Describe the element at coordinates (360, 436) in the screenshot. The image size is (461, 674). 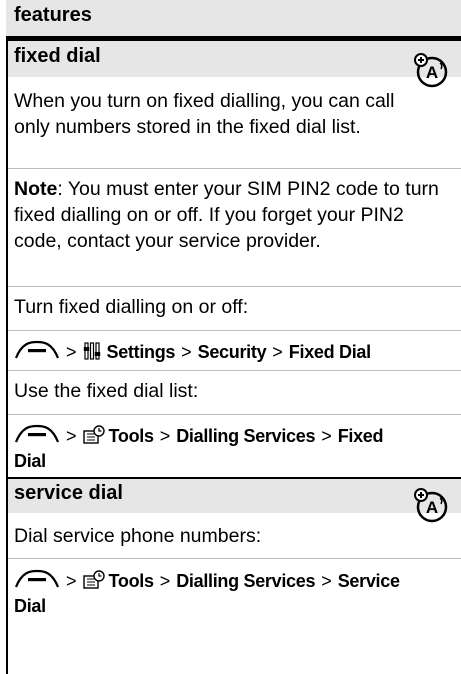
I see `menu-fixed: Fixed` at that location.